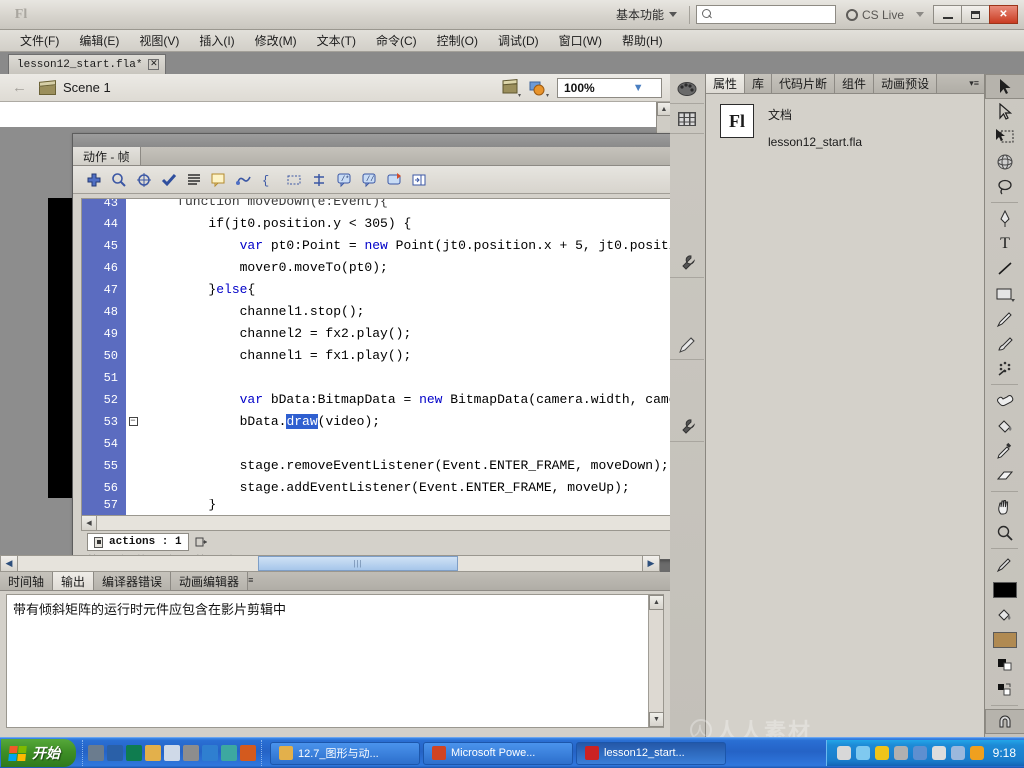  What do you see at coordinates (1004, 450) in the screenshot?
I see `eyedropper-tool` at bounding box center [1004, 450].